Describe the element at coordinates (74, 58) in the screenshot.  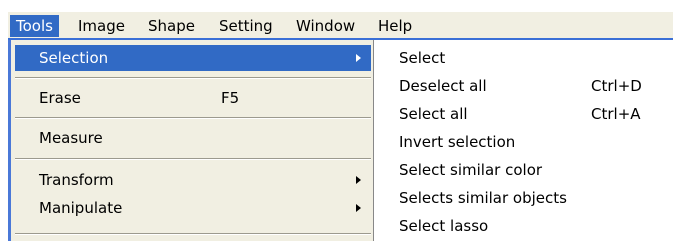
I see `menu-item-label: Selection` at that location.